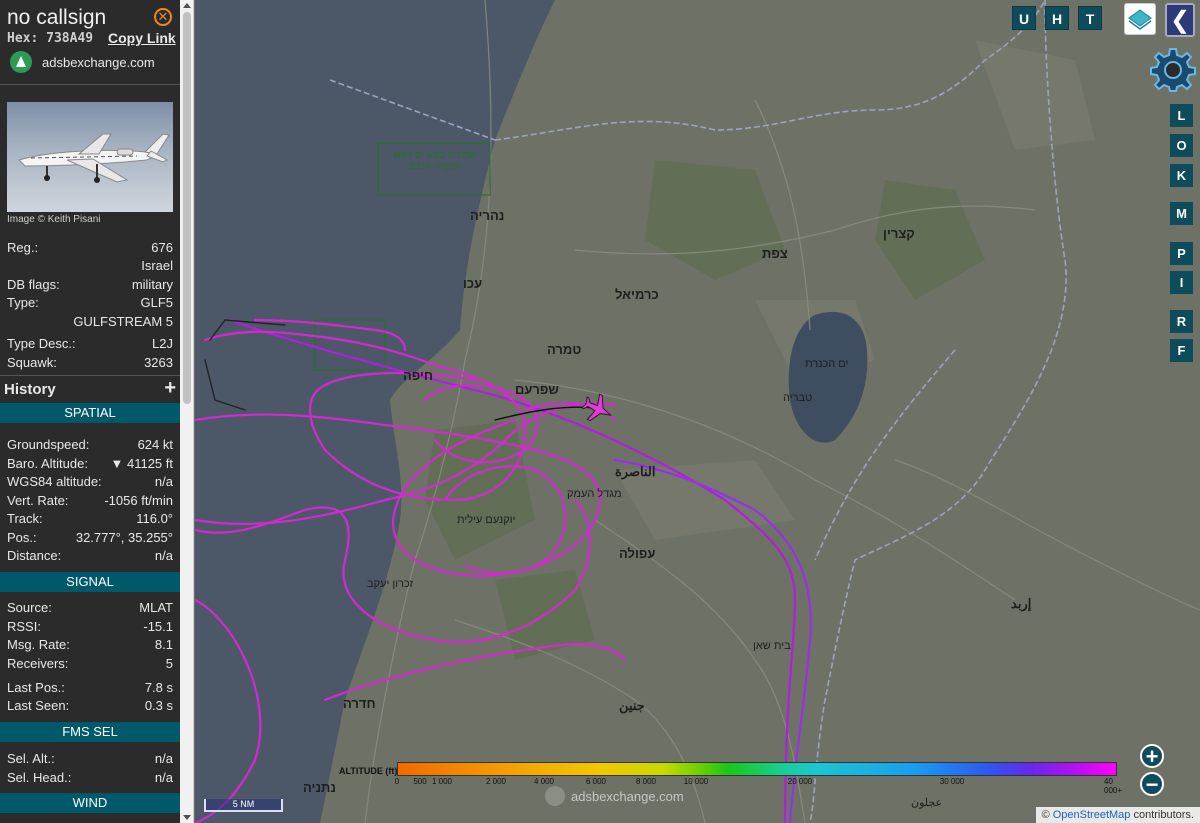  Describe the element at coordinates (94, 158) in the screenshot. I see `aircraft-photo-image` at that location.